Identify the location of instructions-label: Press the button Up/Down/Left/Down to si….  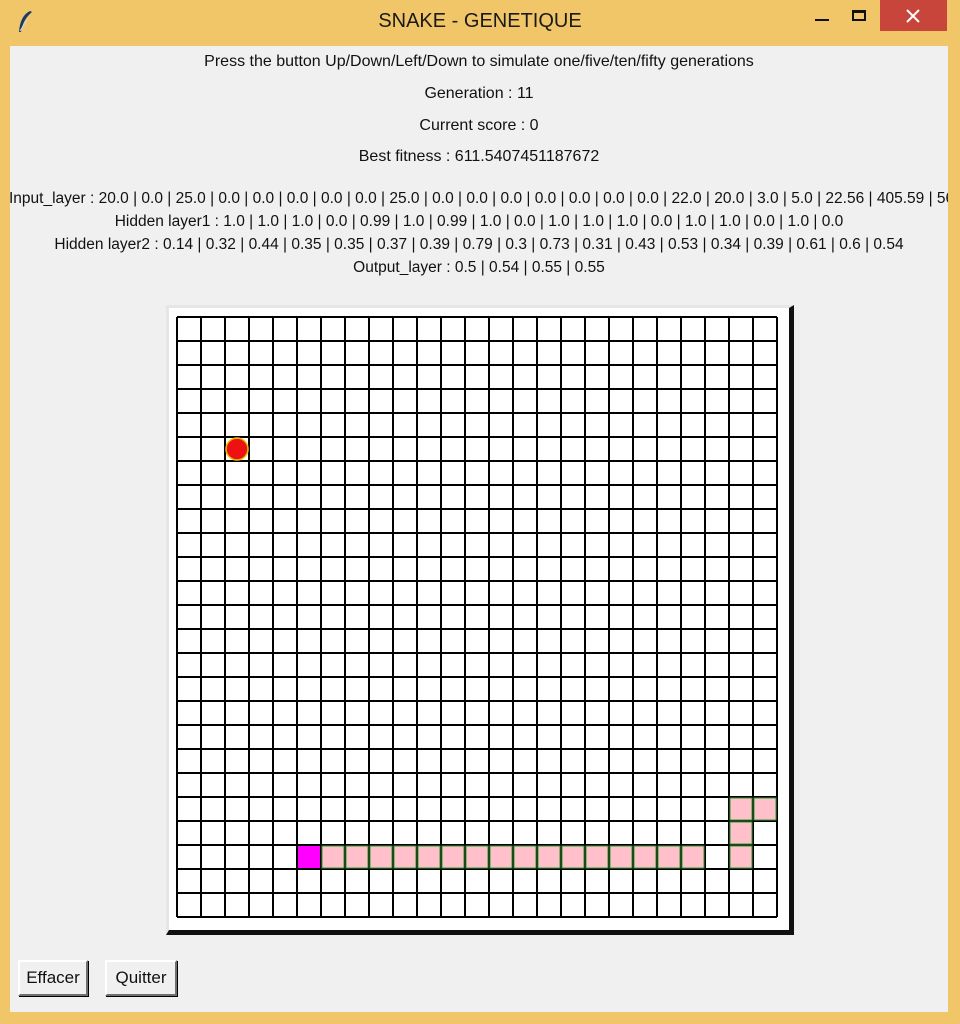
(479, 61).